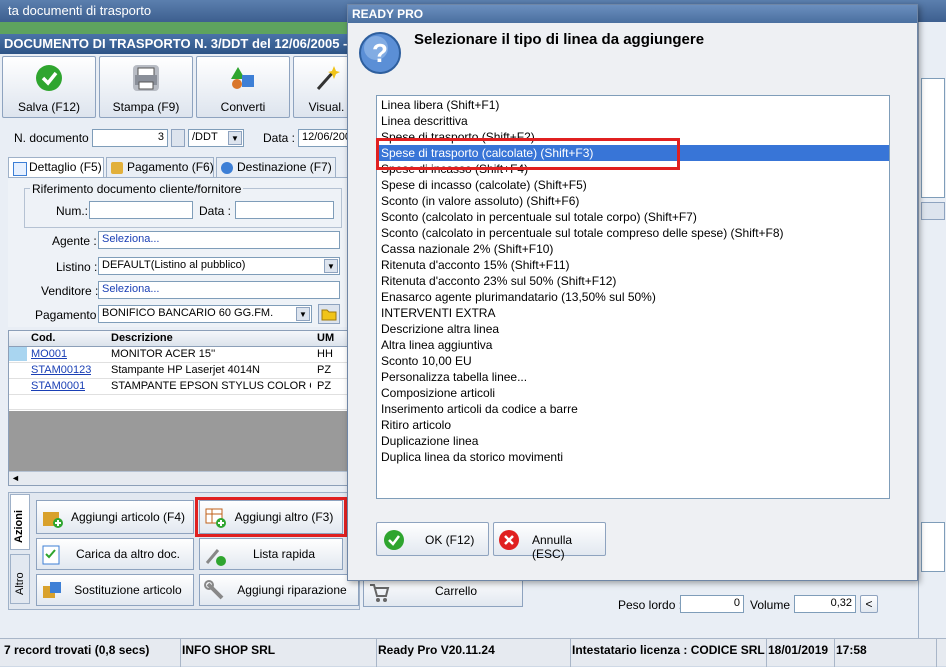  Describe the element at coordinates (115, 517) in the screenshot. I see `add-article-button: Aggiungi articolo (F4)` at that location.